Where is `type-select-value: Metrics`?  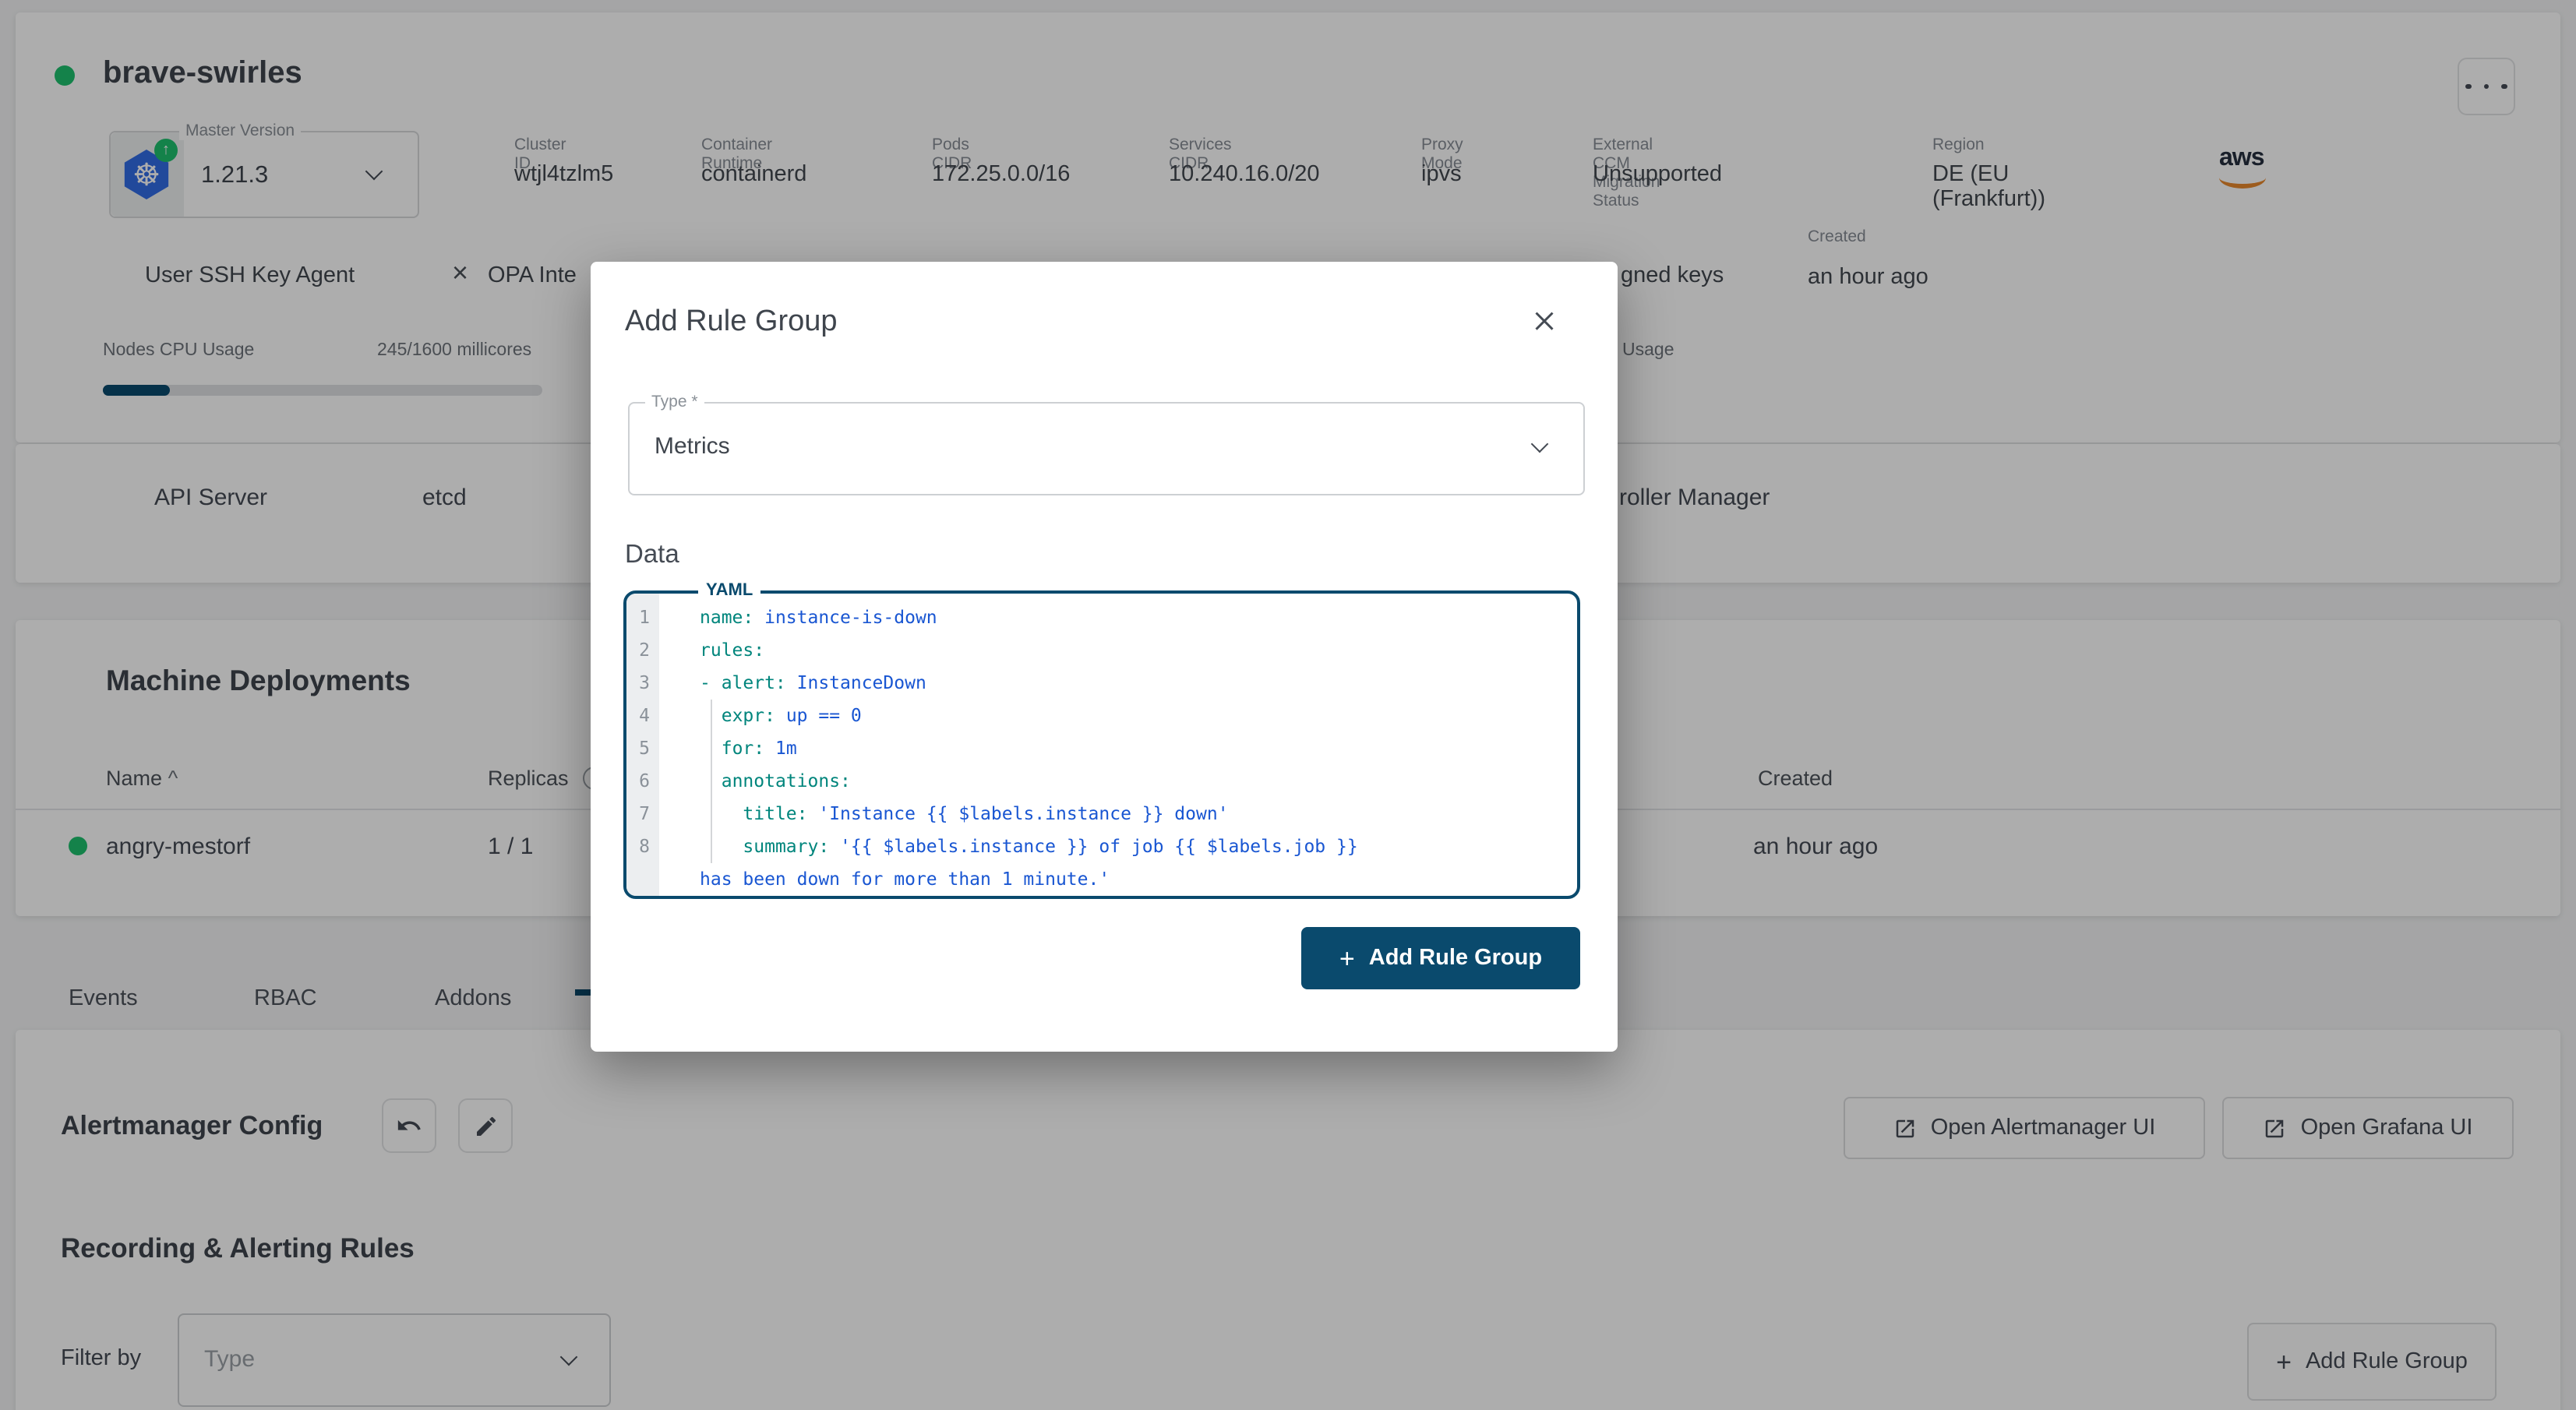 type-select-value: Metrics is located at coordinates (692, 446).